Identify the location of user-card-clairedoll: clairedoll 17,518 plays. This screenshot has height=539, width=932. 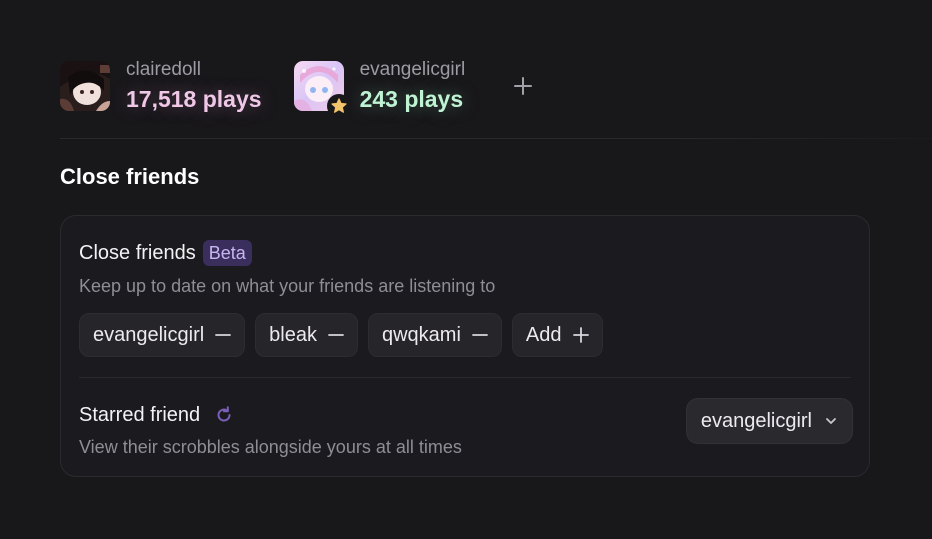
(161, 86).